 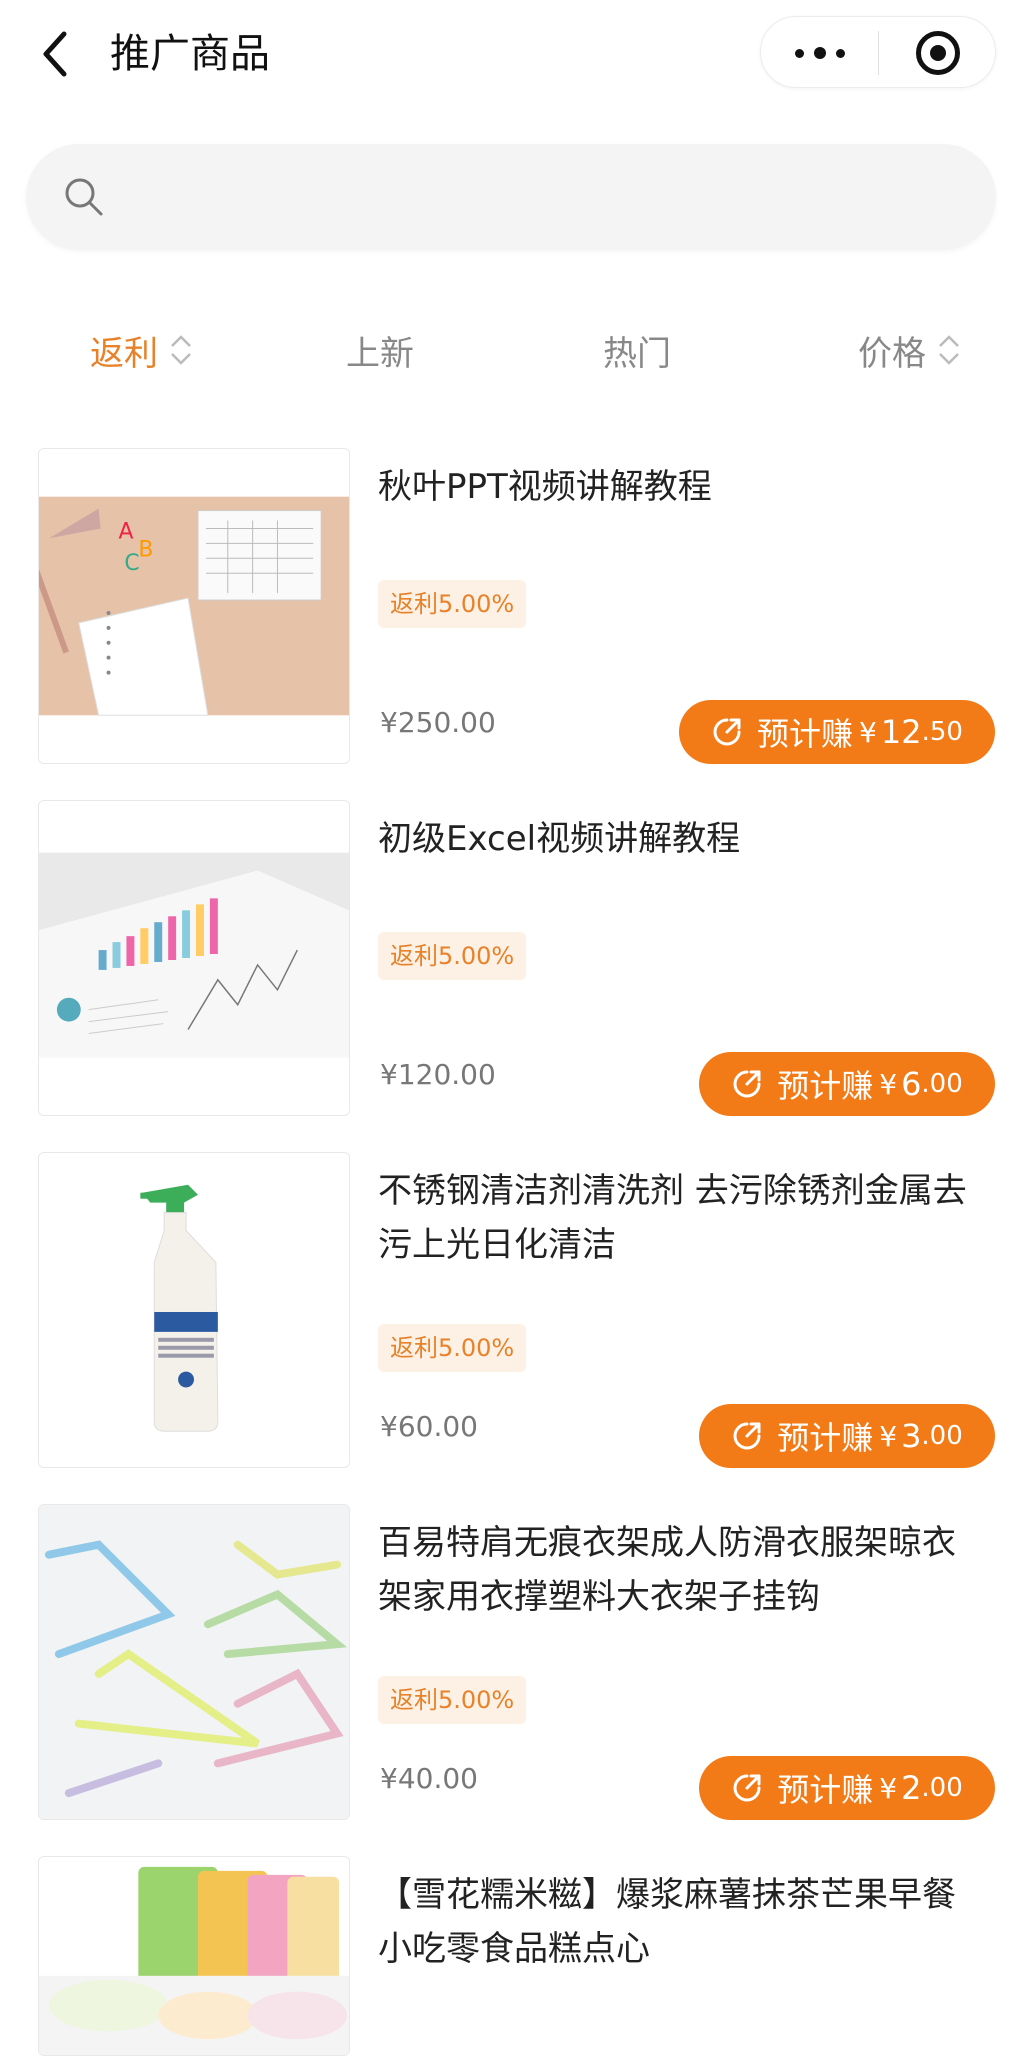 What do you see at coordinates (194, 958) in the screenshot?
I see `product-image-chart` at bounding box center [194, 958].